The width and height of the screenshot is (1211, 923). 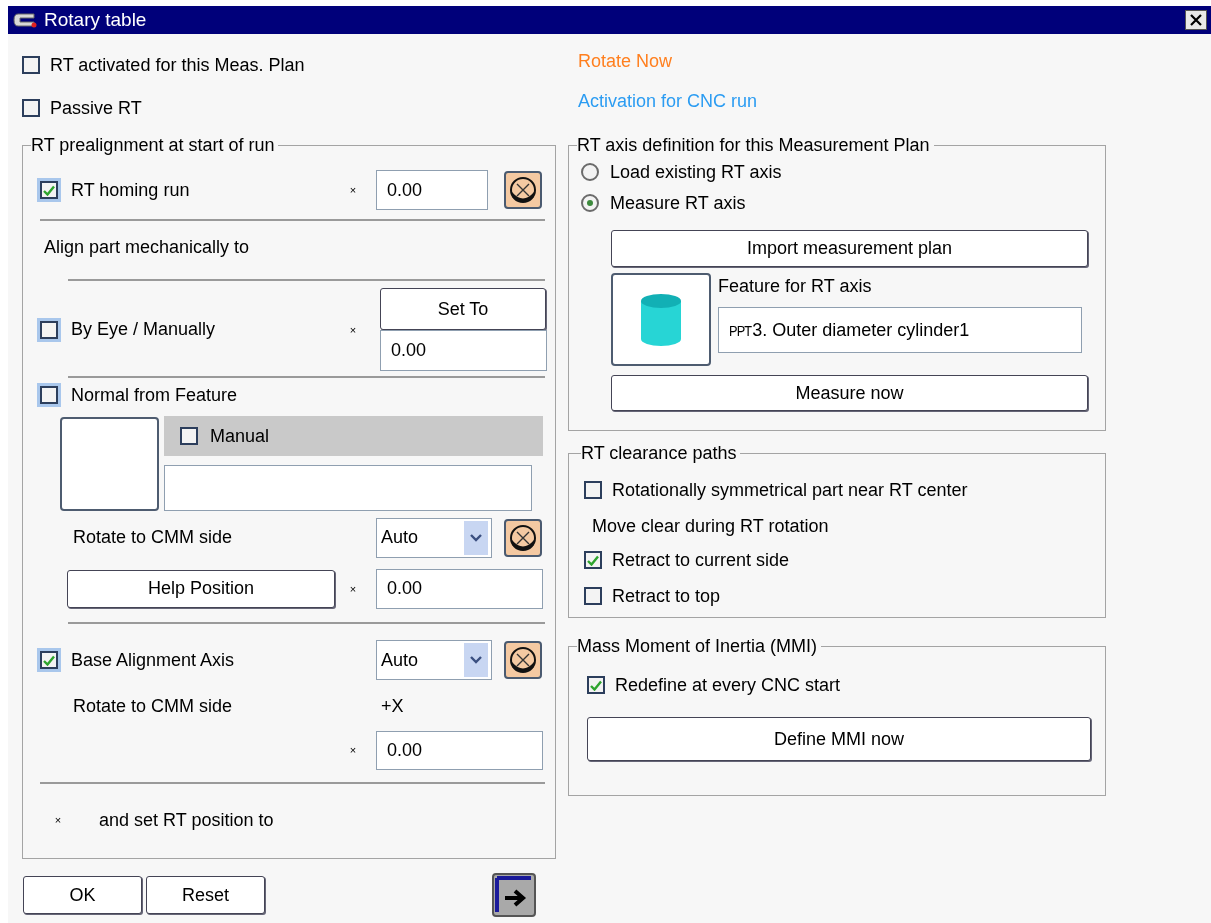 What do you see at coordinates (678, 203) in the screenshot?
I see `option-label: Measure RT axis` at bounding box center [678, 203].